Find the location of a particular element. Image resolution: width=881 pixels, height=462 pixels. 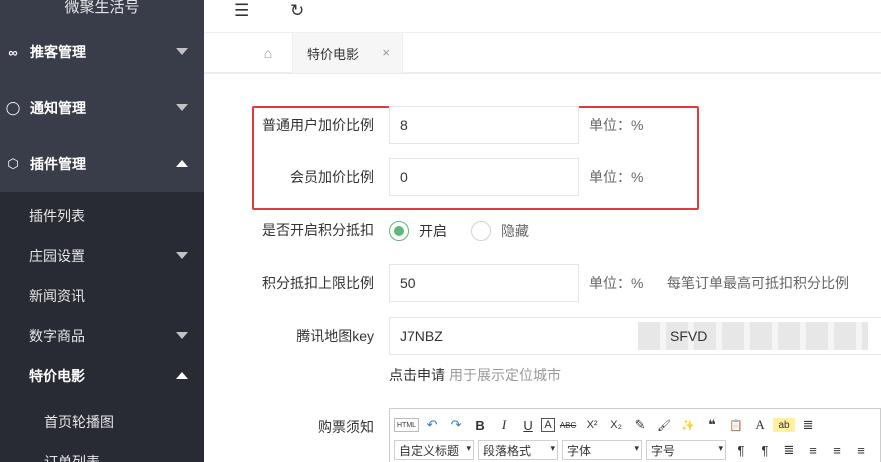

italic-icon: I is located at coordinates (504, 425).